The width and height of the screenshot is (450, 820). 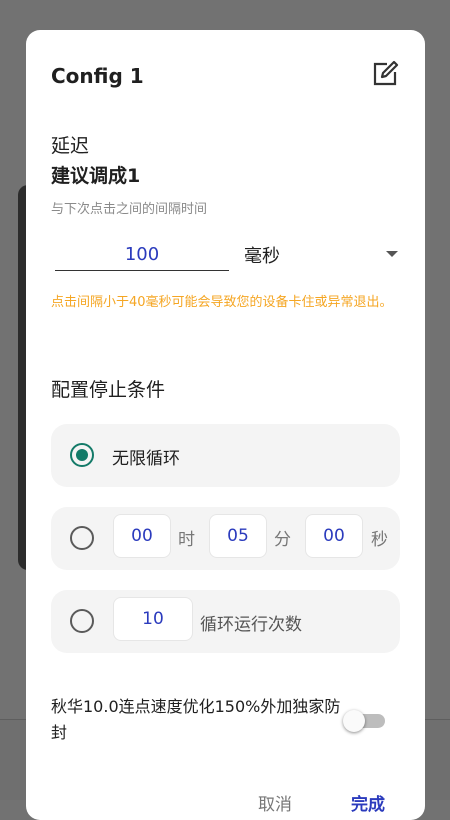 What do you see at coordinates (222, 302) in the screenshot?
I see `delay-warning: 点击间隔小于40毫秒可能会导致您的设备卡住或异常退出。` at bounding box center [222, 302].